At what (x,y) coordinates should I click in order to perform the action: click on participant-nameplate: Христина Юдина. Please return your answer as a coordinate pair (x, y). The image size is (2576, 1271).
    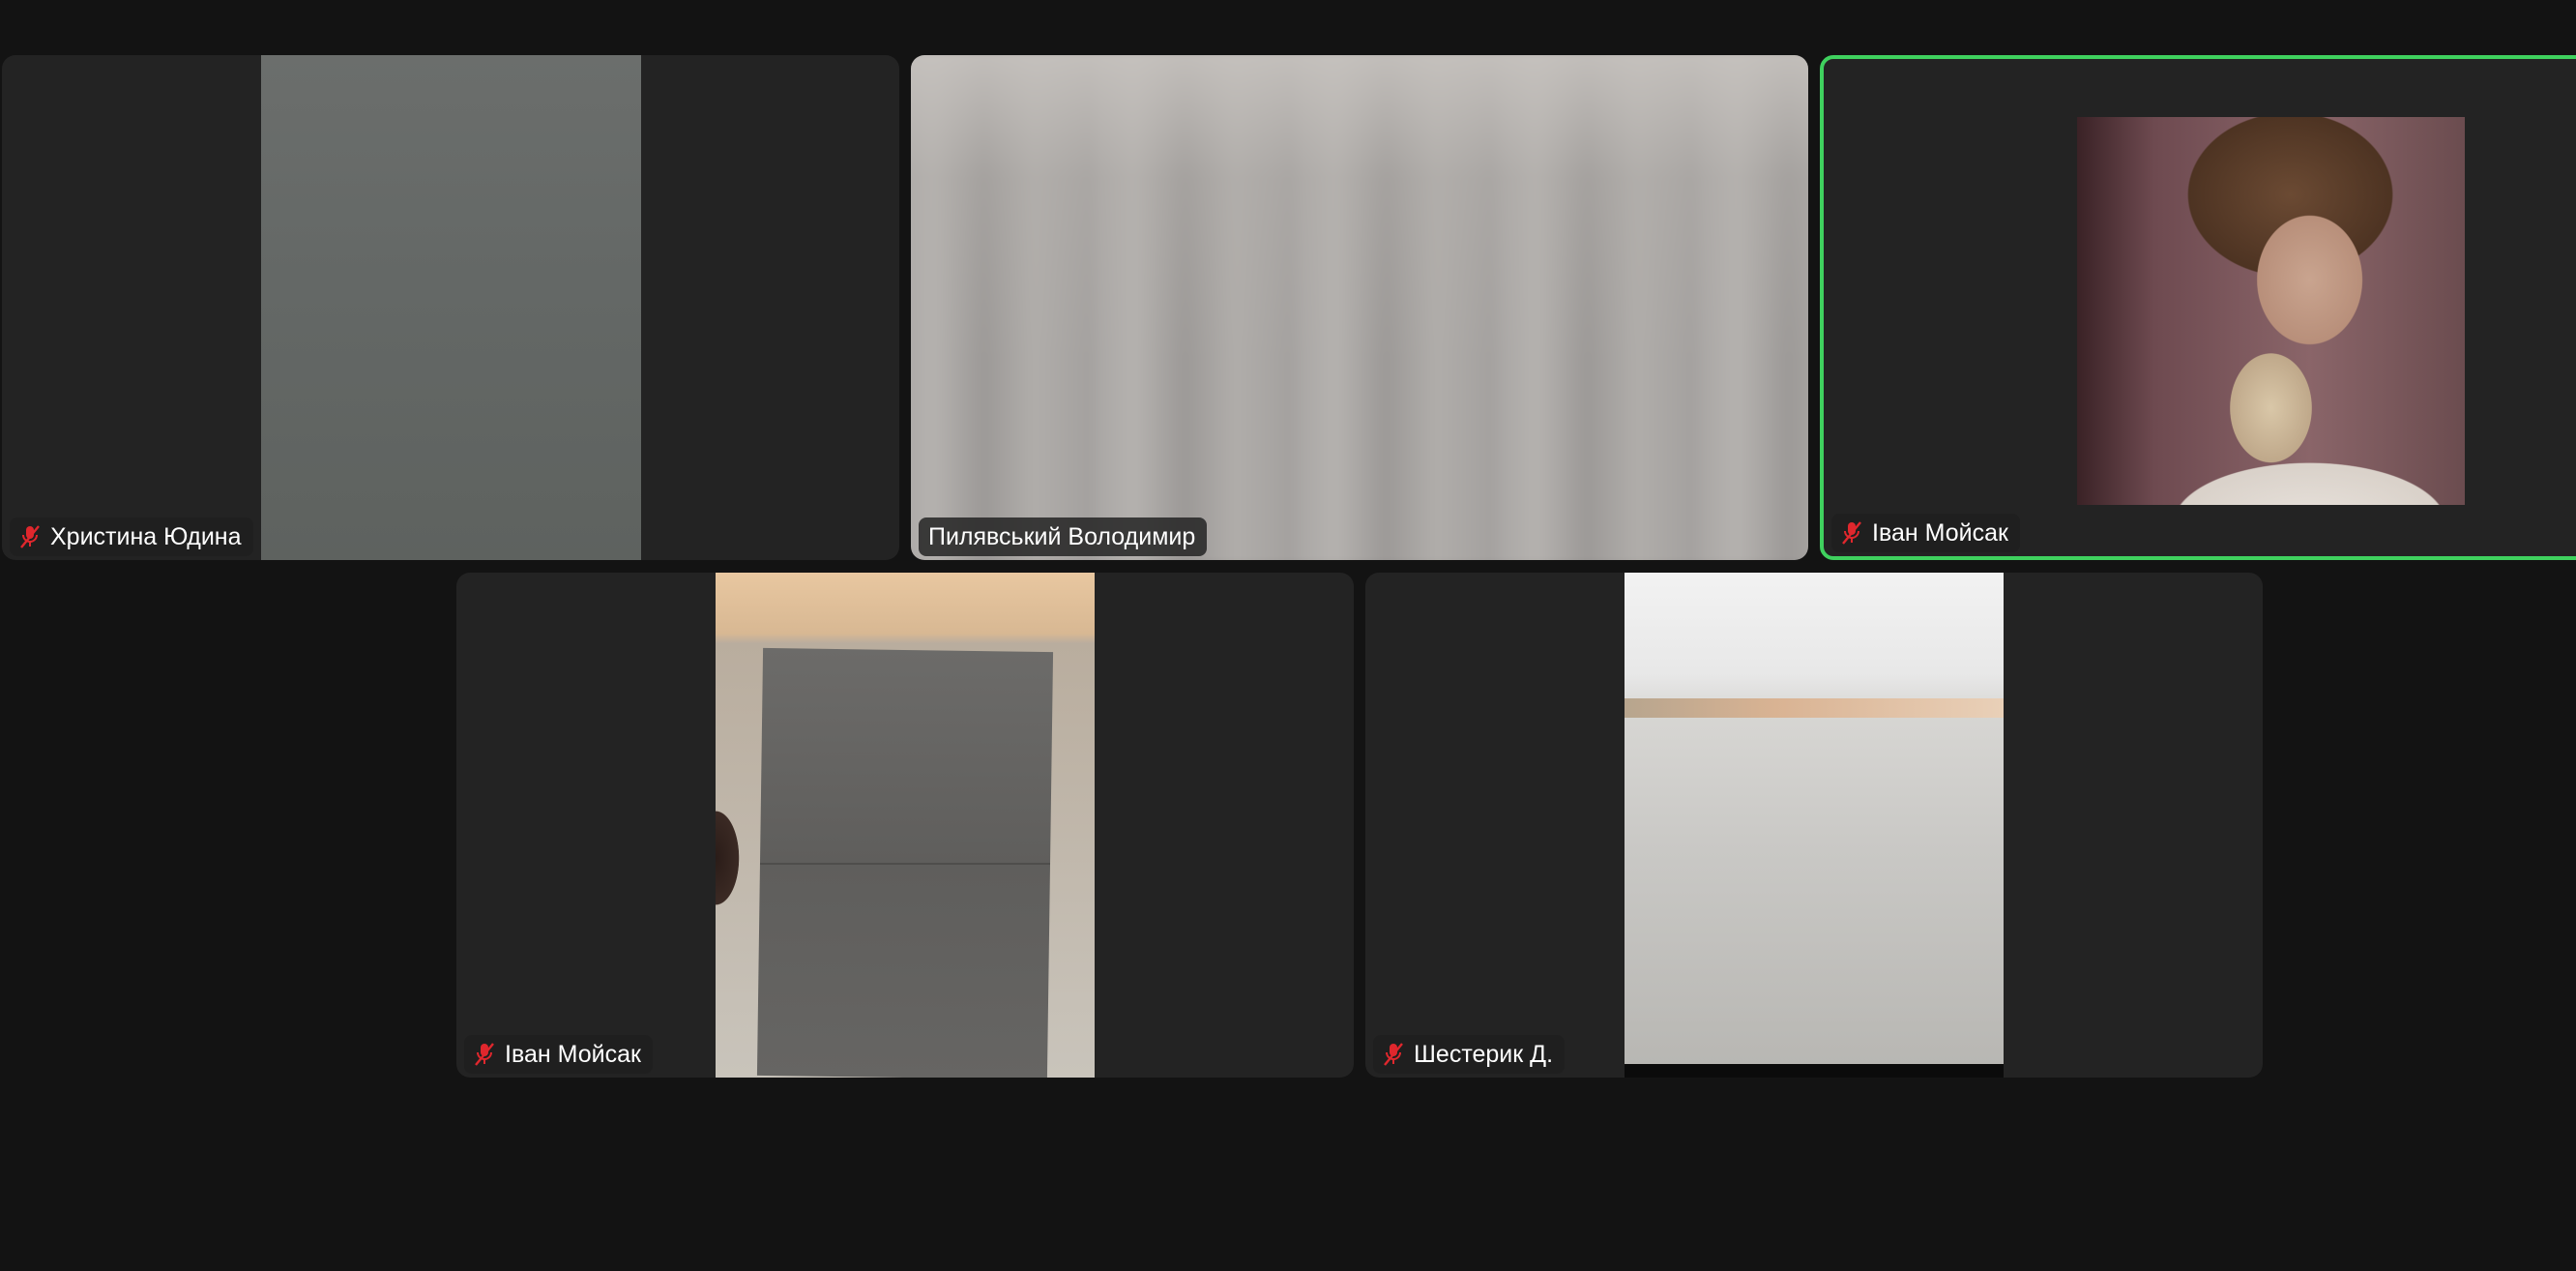
    Looking at the image, I should click on (131, 537).